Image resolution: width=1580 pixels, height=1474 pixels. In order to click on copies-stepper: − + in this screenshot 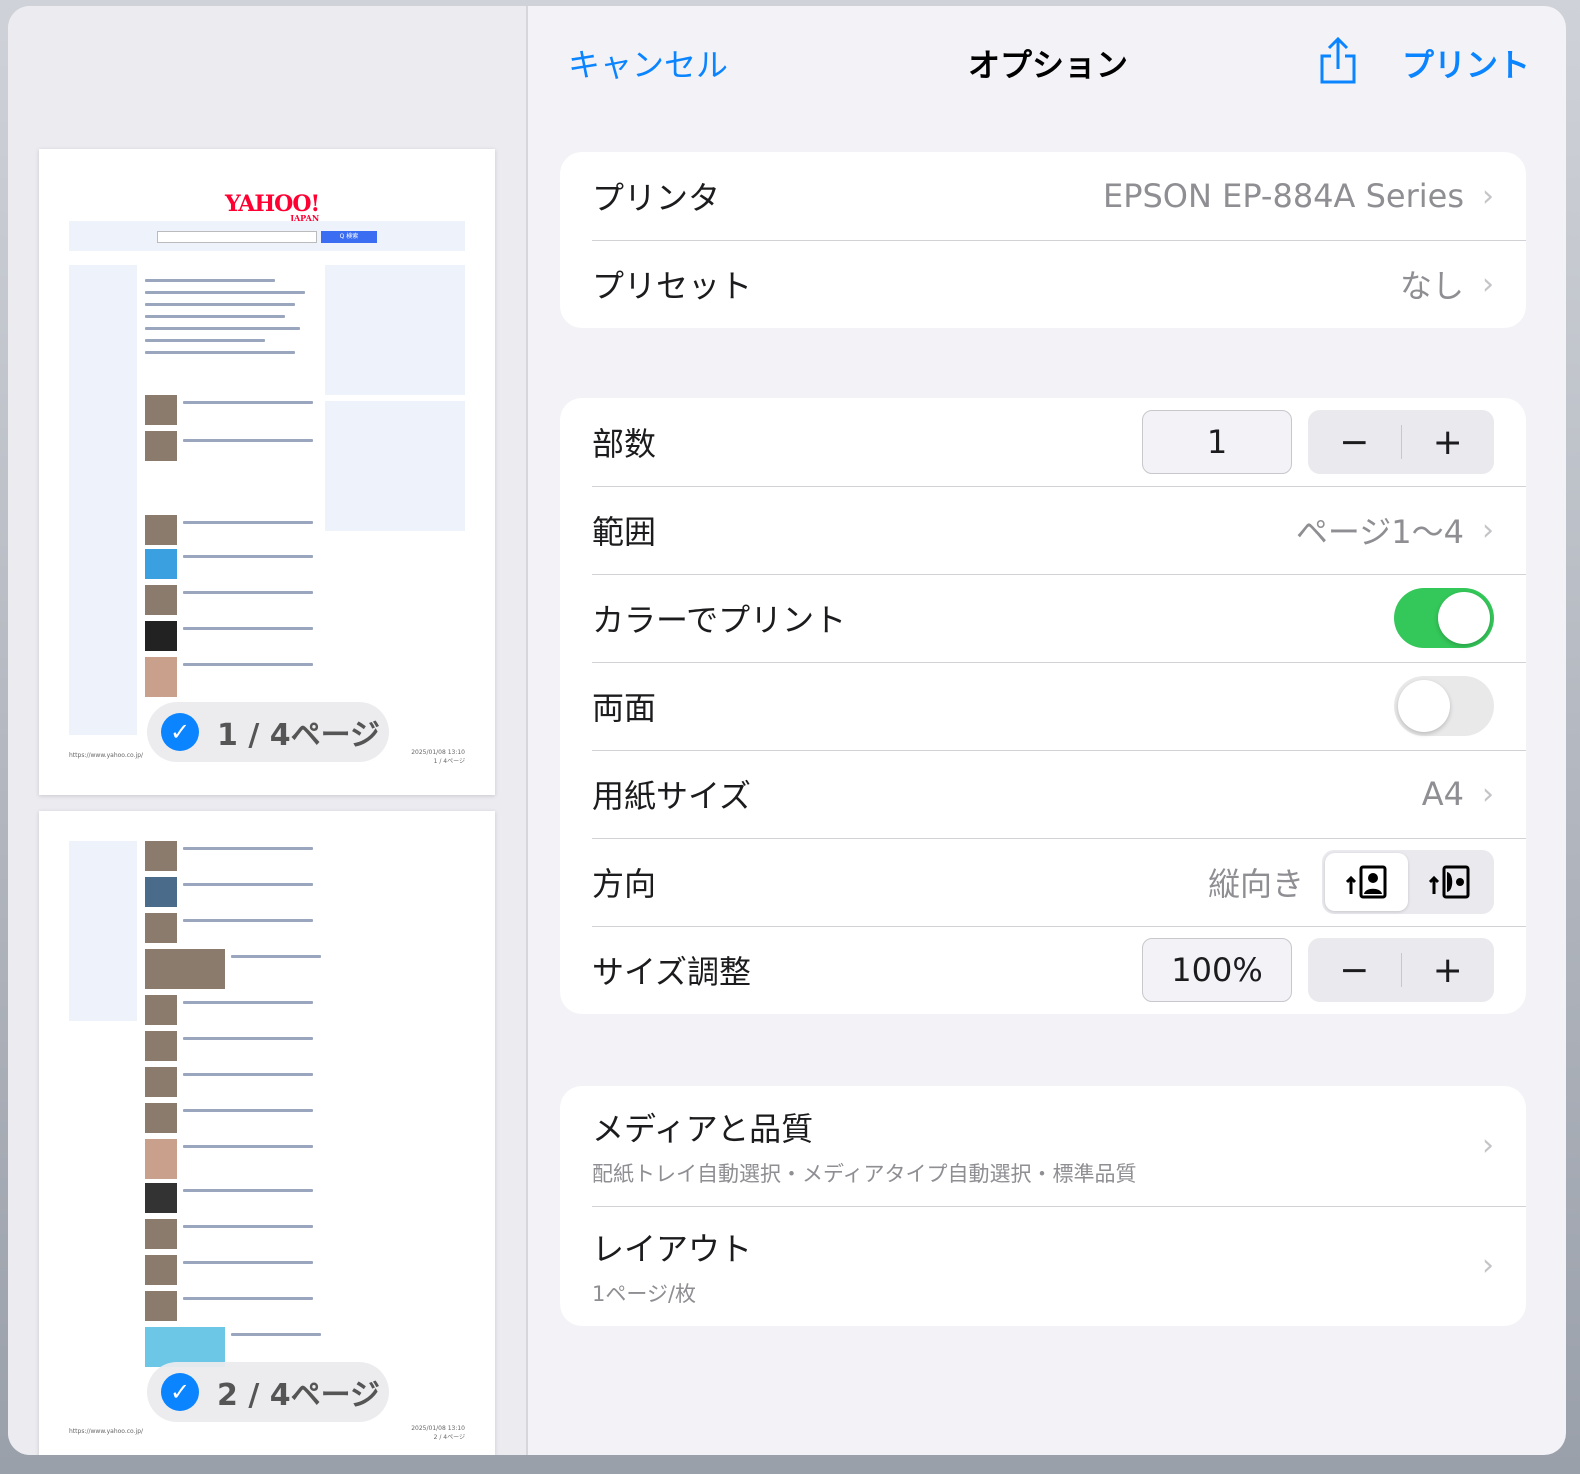, I will do `click(1401, 442)`.